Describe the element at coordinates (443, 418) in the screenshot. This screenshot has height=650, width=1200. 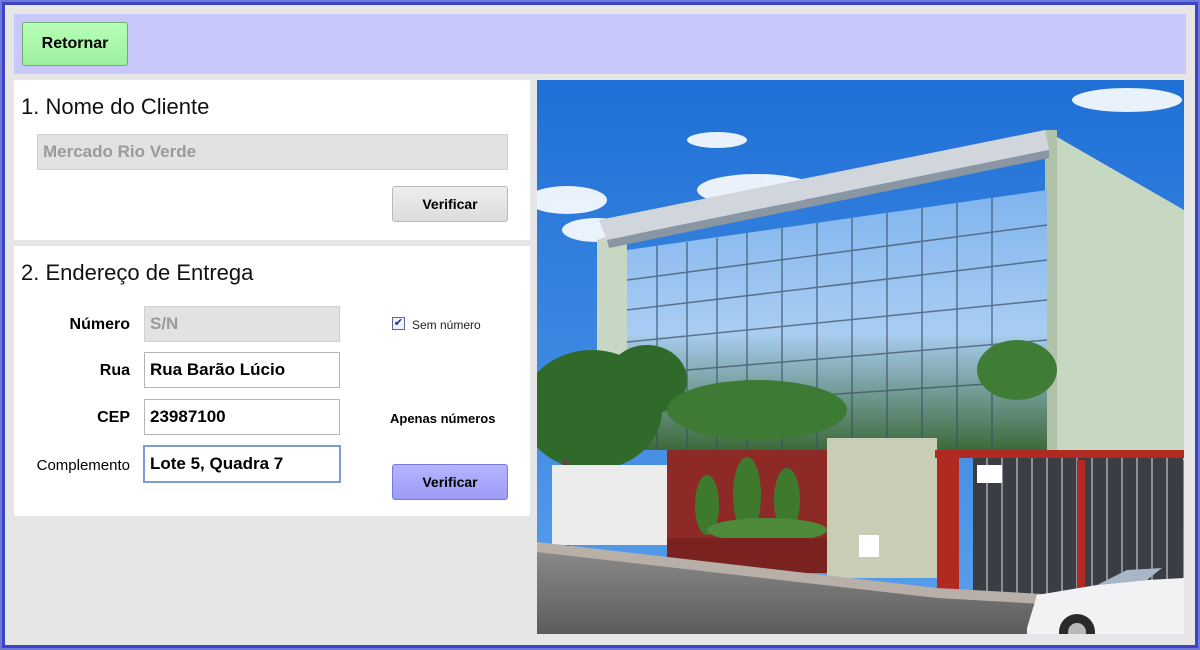
I see `cep-hint: Apenas números` at that location.